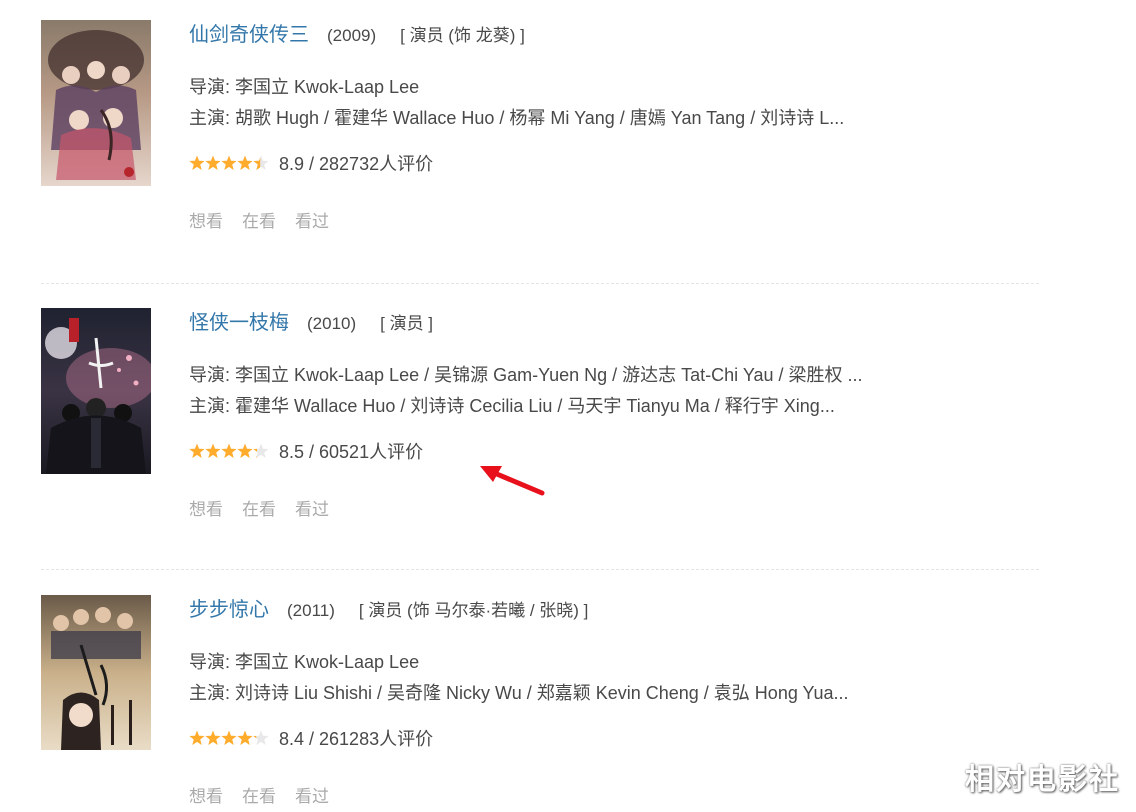 This screenshot has height=812, width=1136. I want to click on movie-title-link: 怪侠一枝梅, so click(239, 323).